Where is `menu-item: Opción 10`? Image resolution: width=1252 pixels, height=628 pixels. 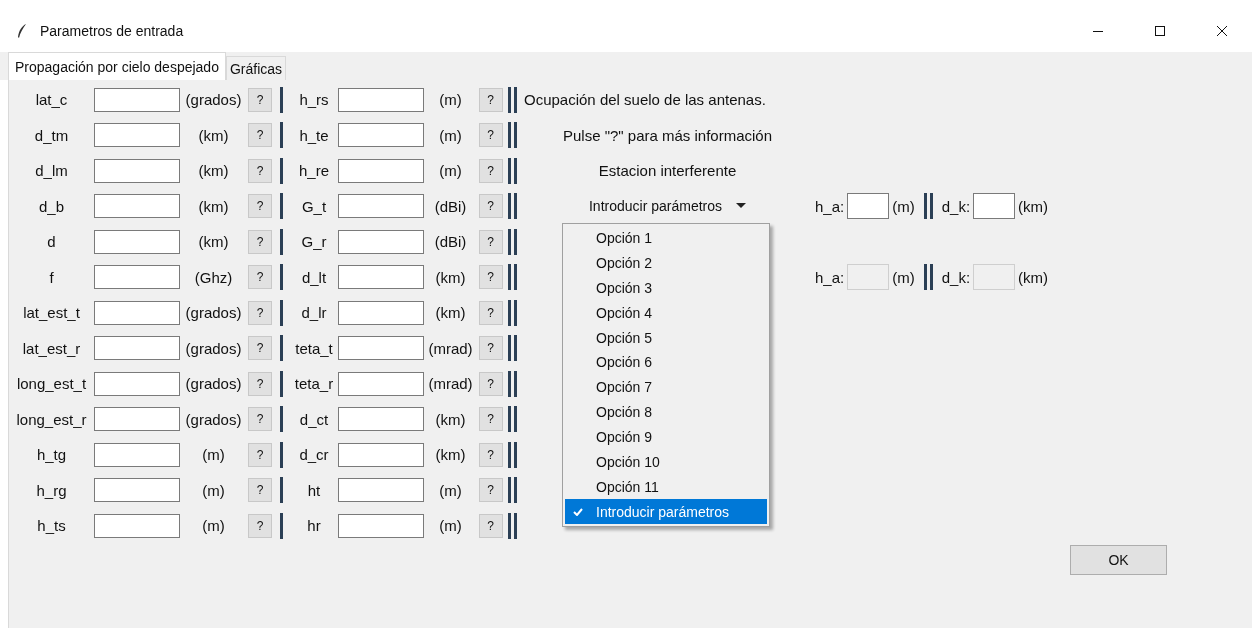 menu-item: Opción 10 is located at coordinates (666, 462).